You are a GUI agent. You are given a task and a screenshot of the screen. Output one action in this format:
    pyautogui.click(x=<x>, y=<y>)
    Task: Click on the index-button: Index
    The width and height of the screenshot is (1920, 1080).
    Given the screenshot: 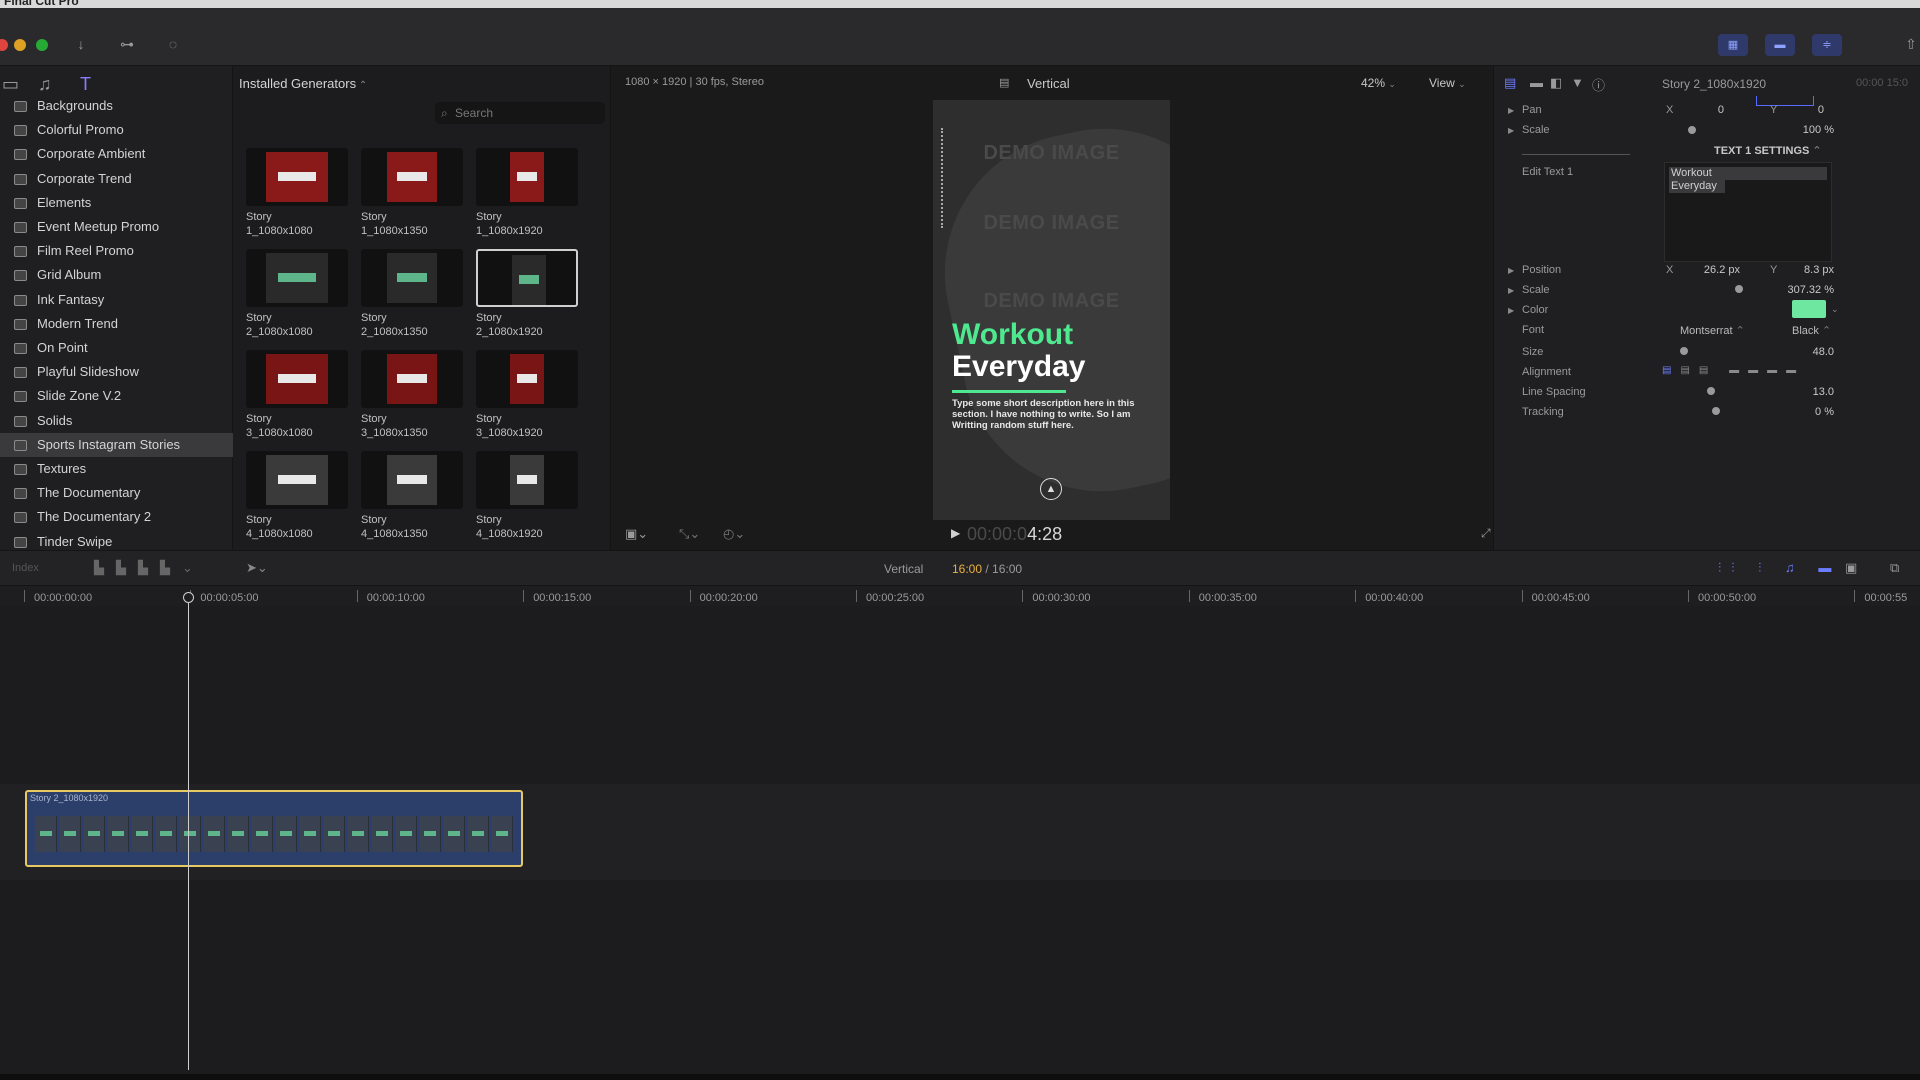 What is the action you would take?
    pyautogui.click(x=25, y=568)
    